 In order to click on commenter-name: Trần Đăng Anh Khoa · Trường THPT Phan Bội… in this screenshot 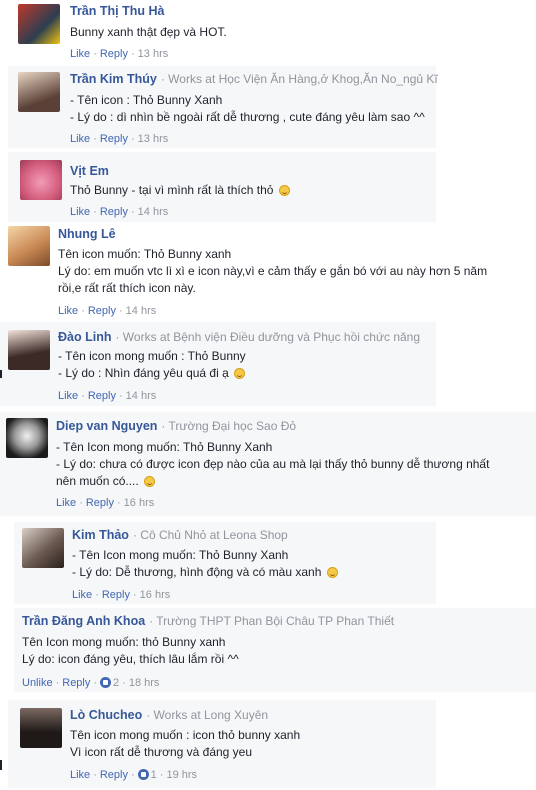, I will do `click(208, 621)`.